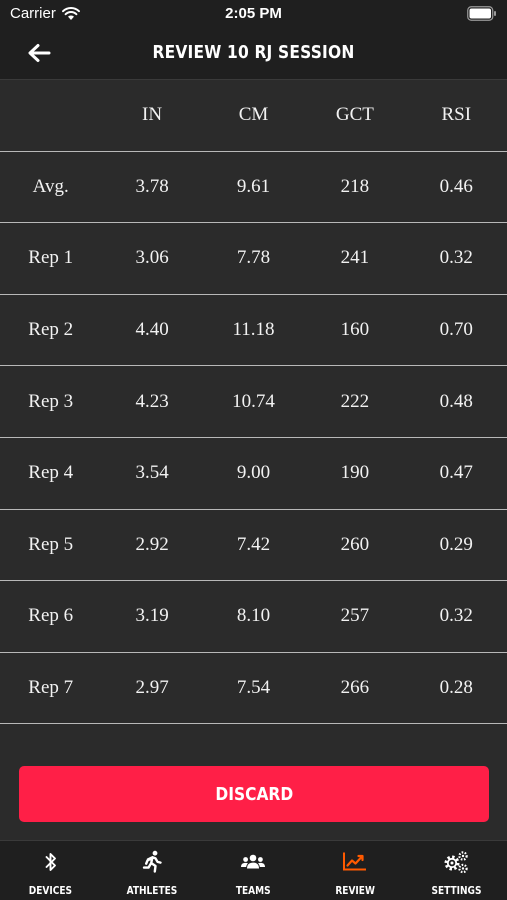  What do you see at coordinates (152, 544) in the screenshot?
I see `in-value: 2.92` at bounding box center [152, 544].